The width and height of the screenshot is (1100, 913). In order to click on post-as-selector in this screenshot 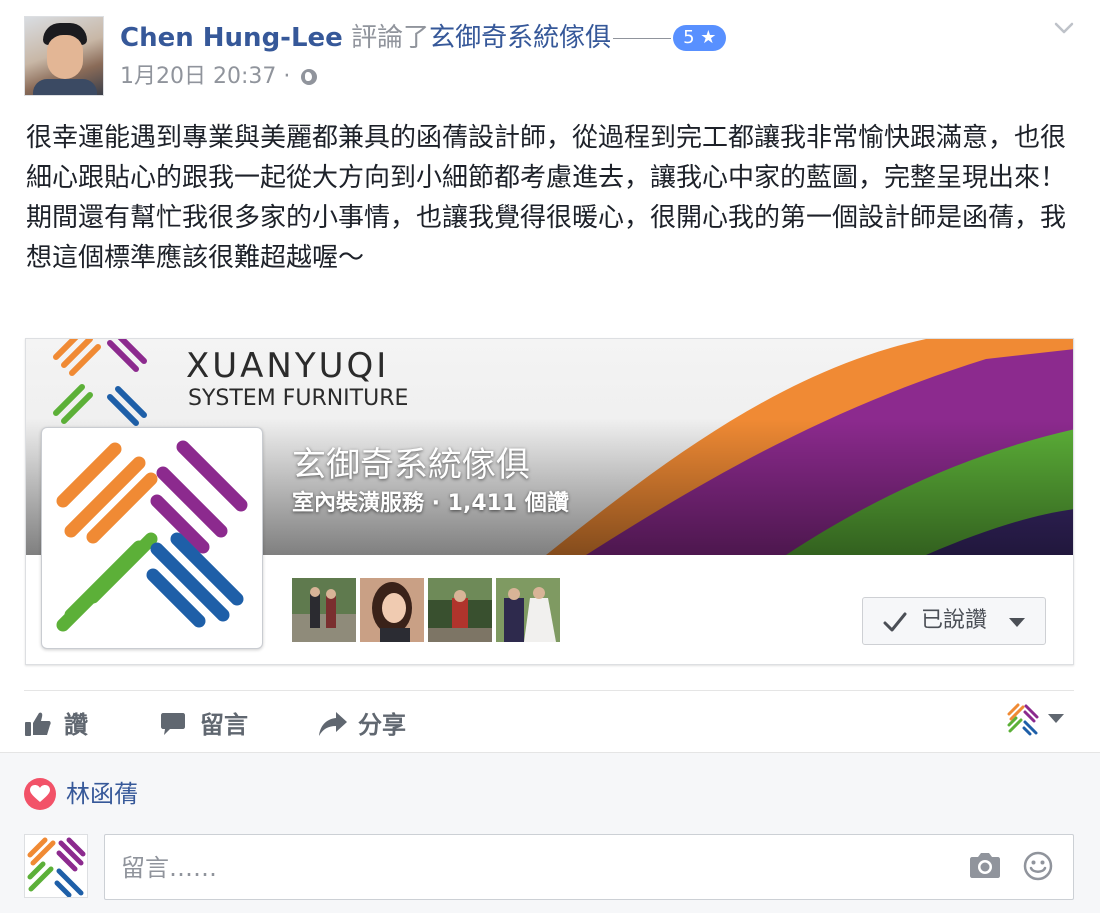, I will do `click(1038, 719)`.